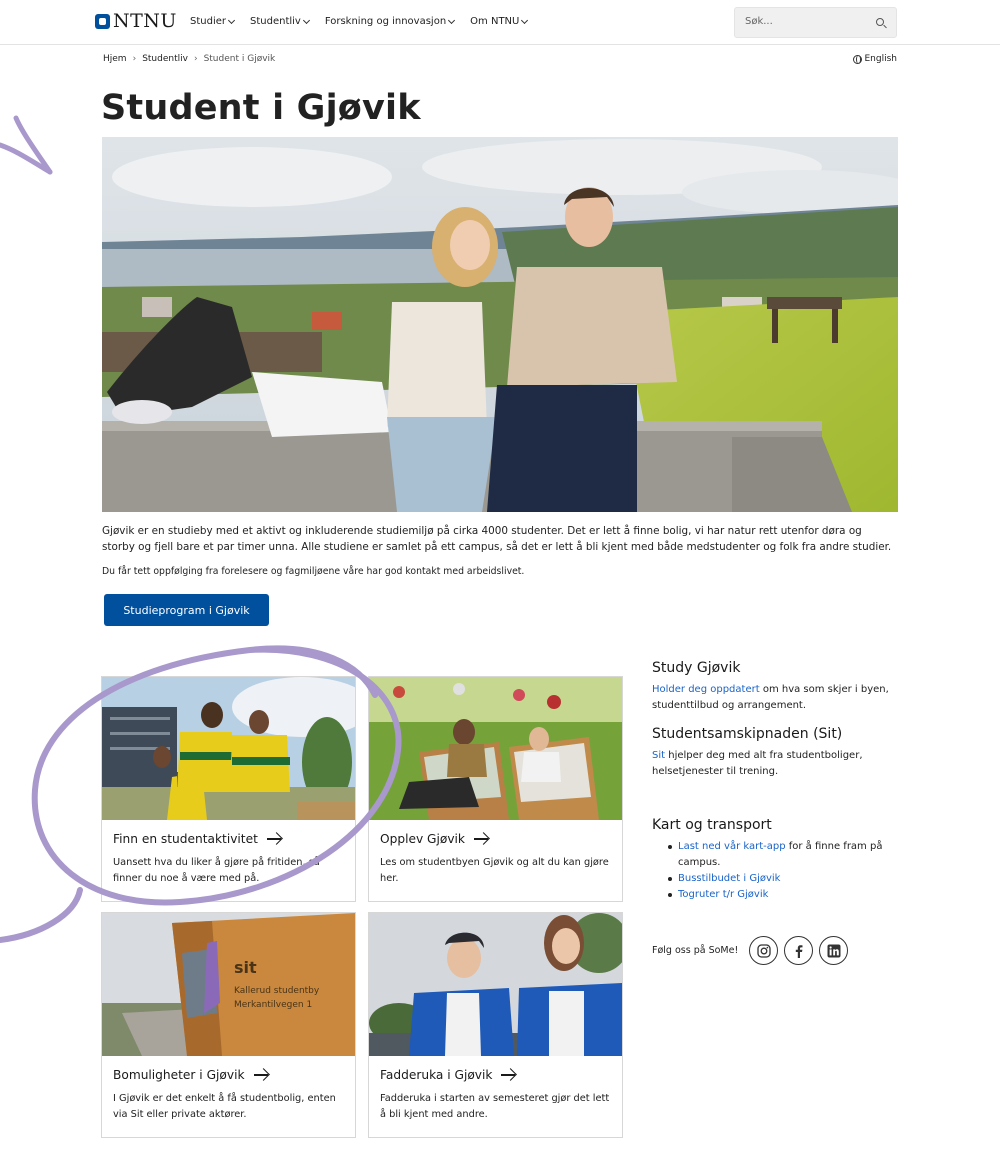 This screenshot has width=1000, height=1151. What do you see at coordinates (747, 734) in the screenshot?
I see `sidebar-heading: Studentsamskipnaden (Sit)` at bounding box center [747, 734].